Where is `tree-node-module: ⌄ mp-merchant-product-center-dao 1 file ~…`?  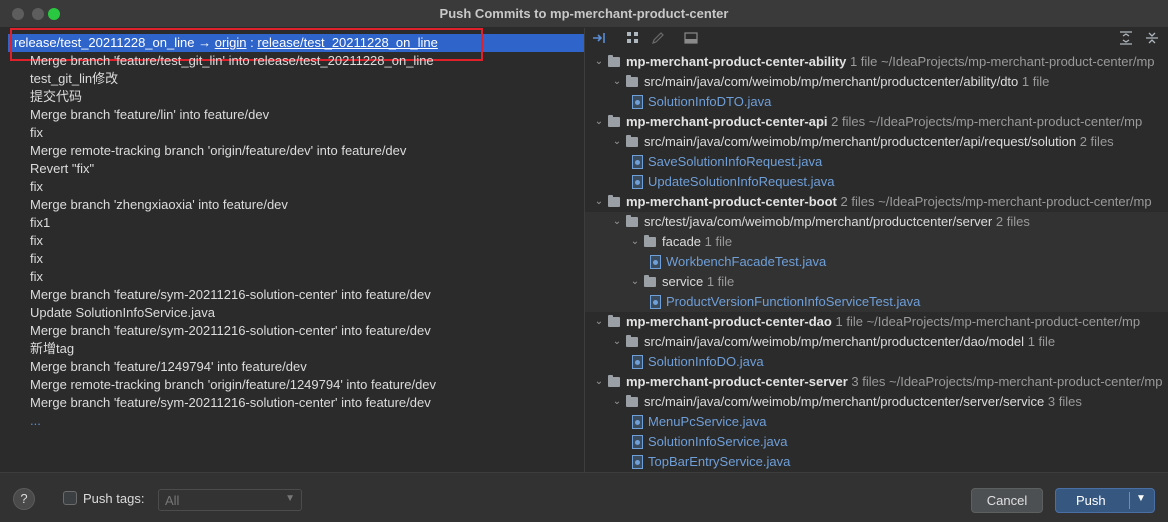
tree-node-module: ⌄ mp-merchant-product-center-dao 1 file ~… is located at coordinates (876, 322).